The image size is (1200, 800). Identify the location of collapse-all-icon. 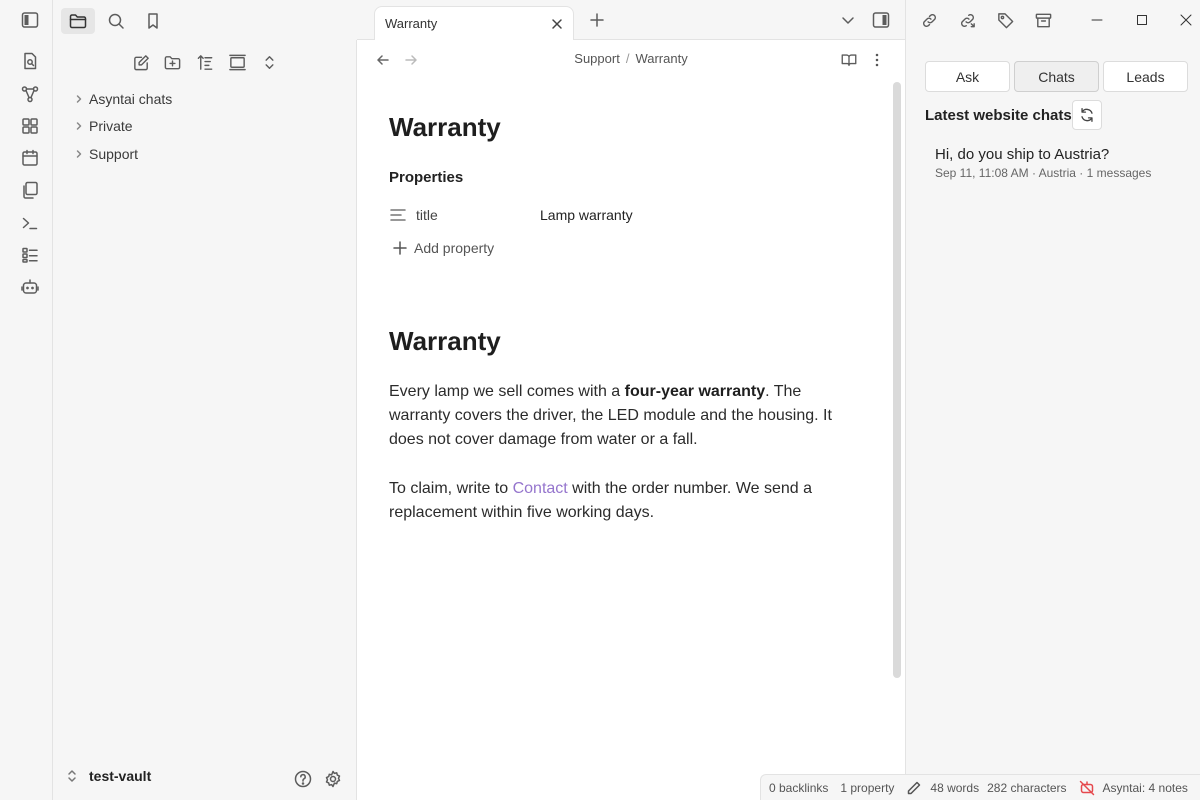
(269, 62).